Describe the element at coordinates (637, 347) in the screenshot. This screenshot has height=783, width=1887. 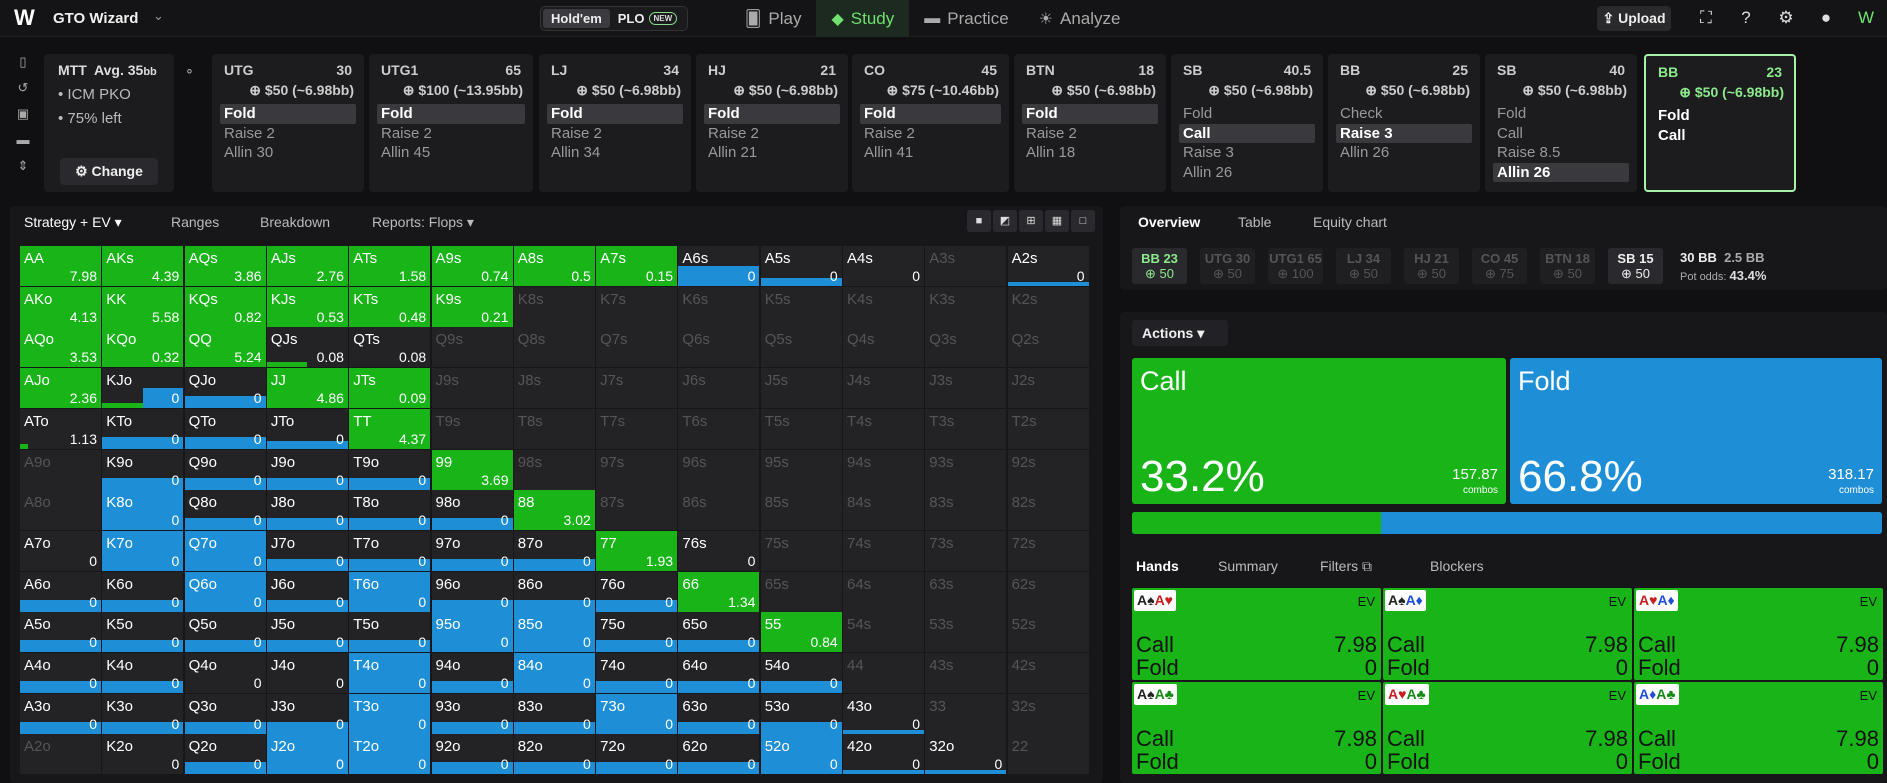
I see `hand-cell: Q7s` at that location.